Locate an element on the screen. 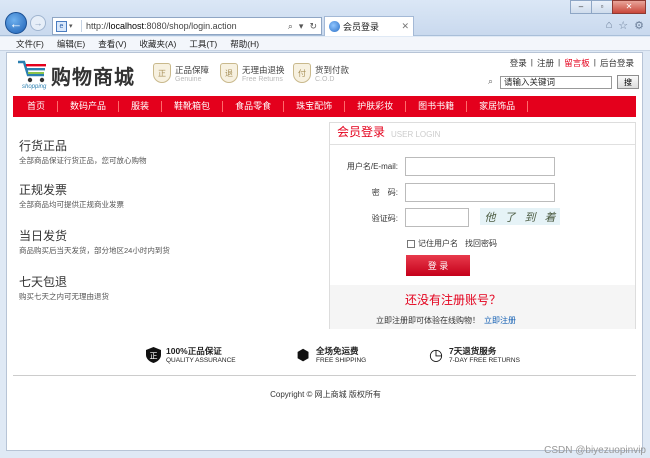  address-separator is located at coordinates (81, 26).